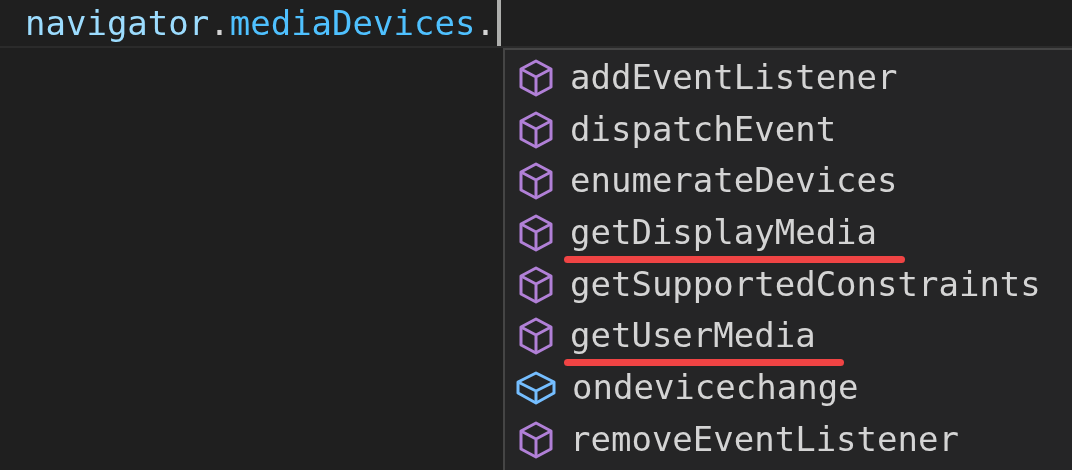 This screenshot has height=470, width=1072. What do you see at coordinates (724, 231) in the screenshot?
I see `suggestion-label: getDisplayMedia` at bounding box center [724, 231].